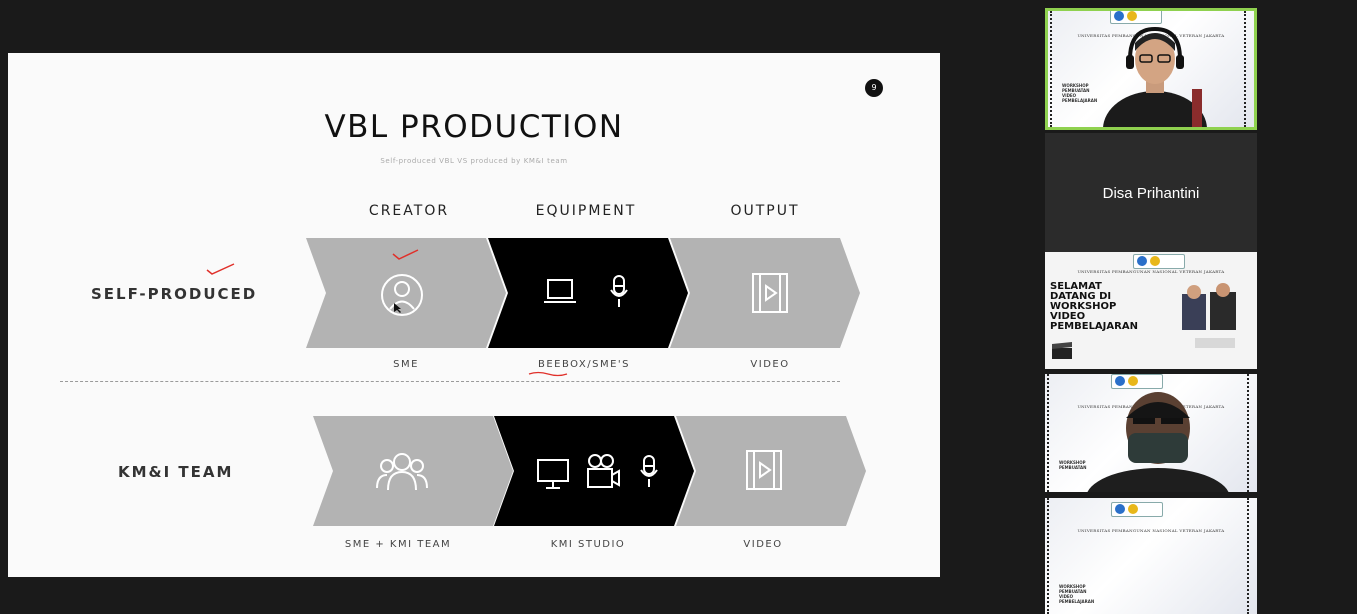 This screenshot has height=614, width=1357. What do you see at coordinates (548, 374) in the screenshot?
I see `annotation-underline` at bounding box center [548, 374].